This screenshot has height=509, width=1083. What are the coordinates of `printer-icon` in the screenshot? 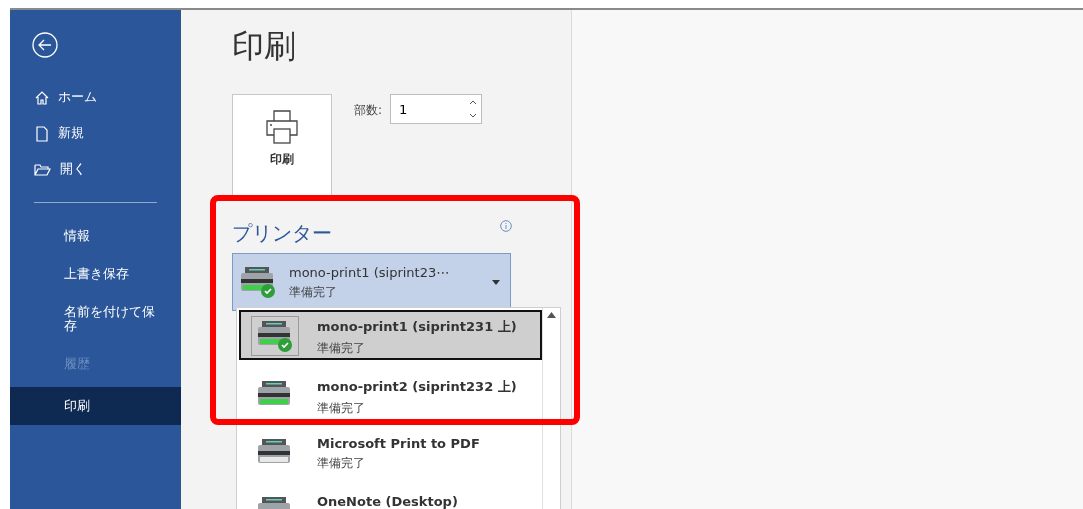 It's located at (282, 127).